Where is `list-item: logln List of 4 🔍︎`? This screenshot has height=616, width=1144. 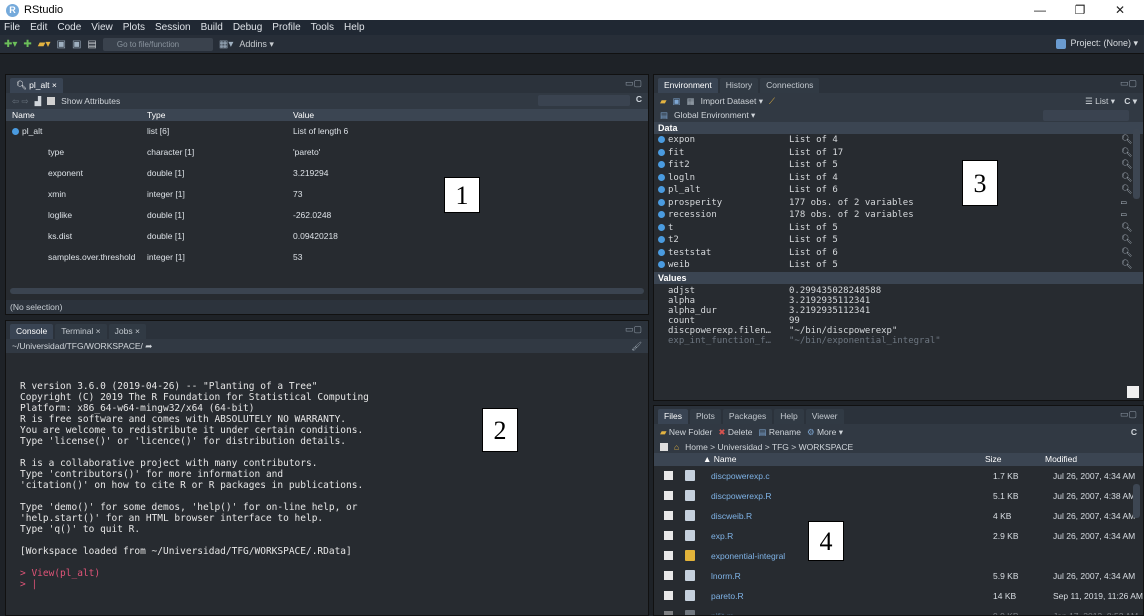 list-item: logln List of 4 🔍︎ is located at coordinates (898, 178).